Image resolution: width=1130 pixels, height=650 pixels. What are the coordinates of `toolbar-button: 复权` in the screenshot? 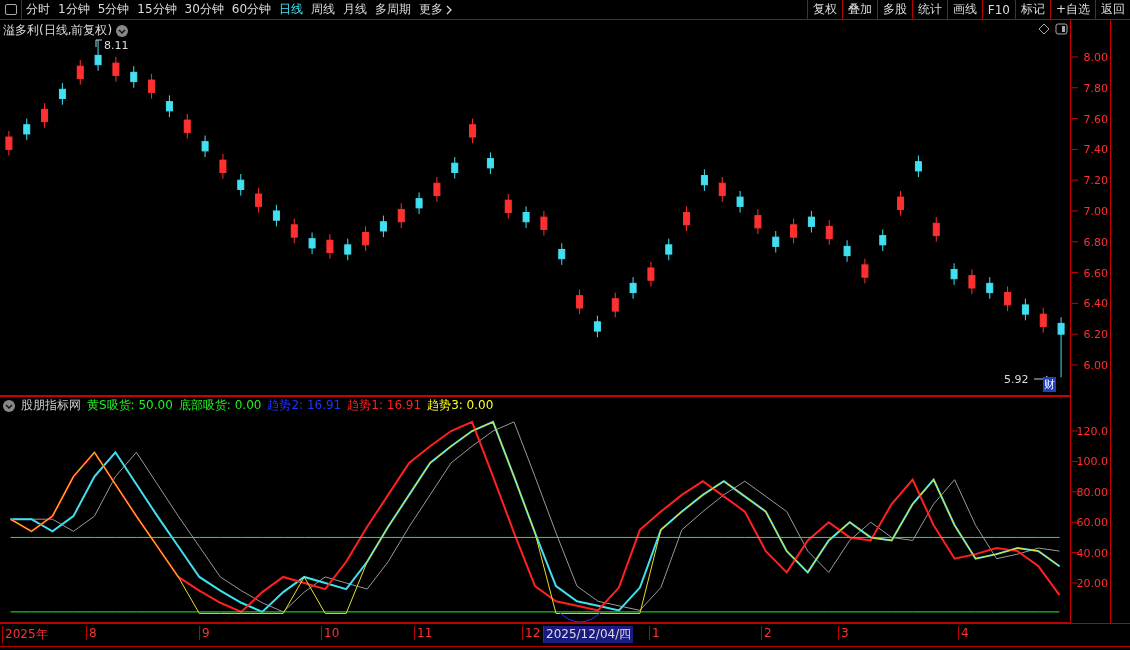 It's located at (824, 9).